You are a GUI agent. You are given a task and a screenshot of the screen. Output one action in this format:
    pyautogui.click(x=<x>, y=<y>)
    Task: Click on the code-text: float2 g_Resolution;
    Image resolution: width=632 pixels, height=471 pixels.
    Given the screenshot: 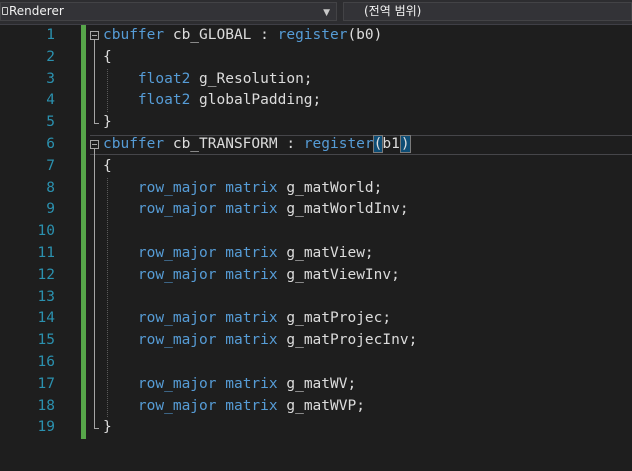 What is the action you would take?
    pyautogui.click(x=208, y=80)
    